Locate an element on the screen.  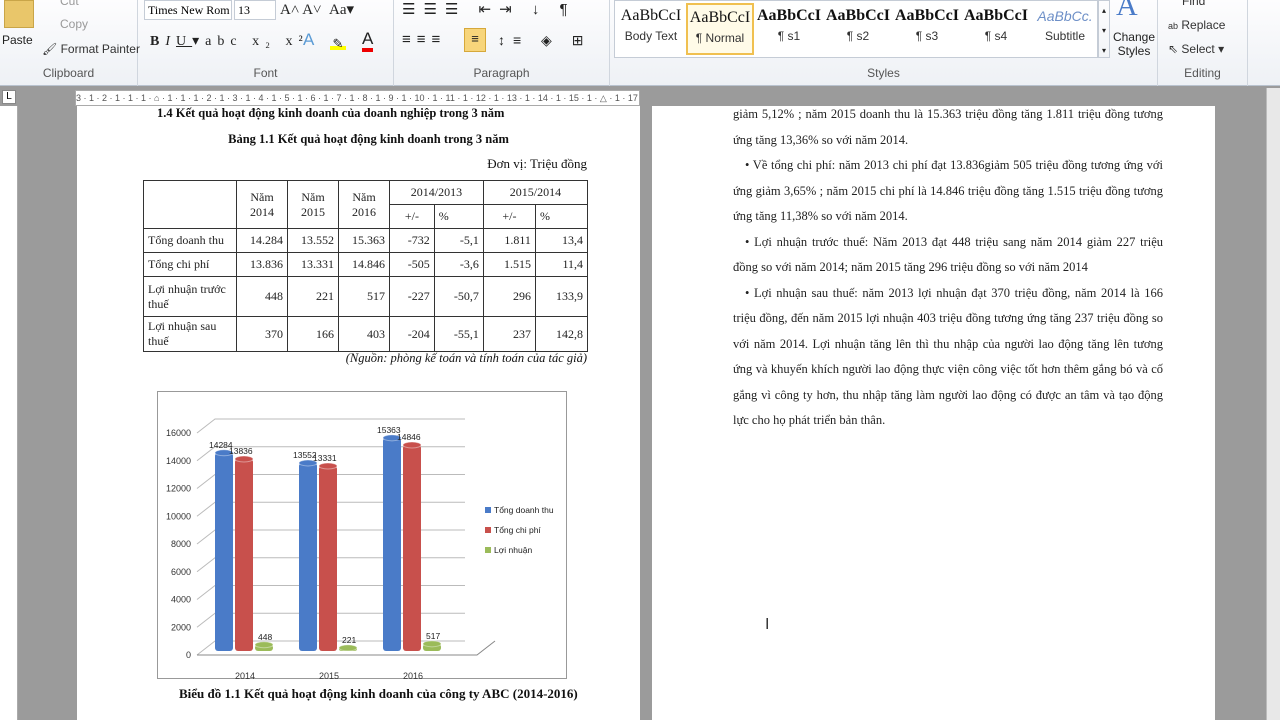
copy-button: Copy is located at coordinates (74, 24).